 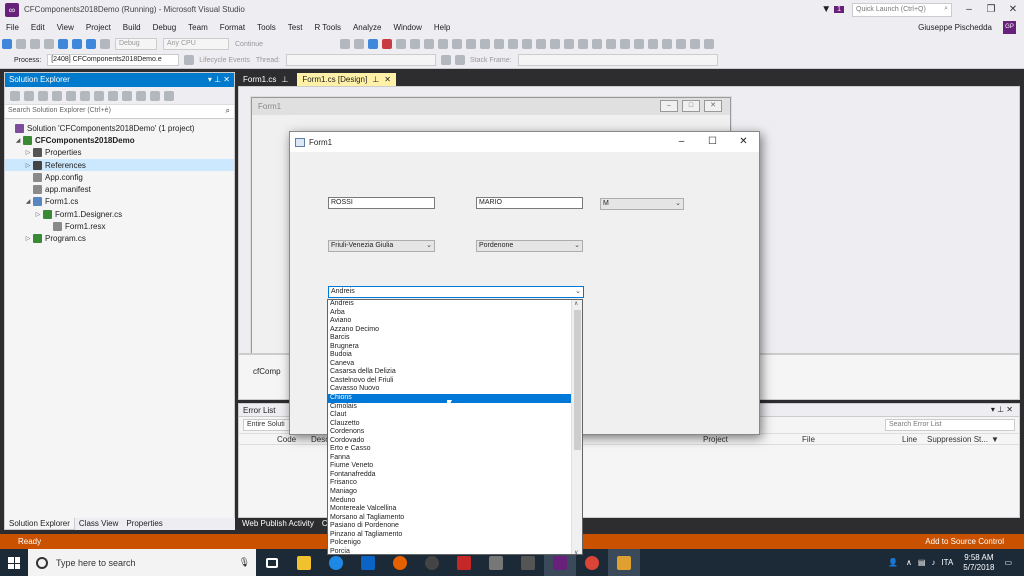 I want to click on properties-icon, so click(x=155, y=95).